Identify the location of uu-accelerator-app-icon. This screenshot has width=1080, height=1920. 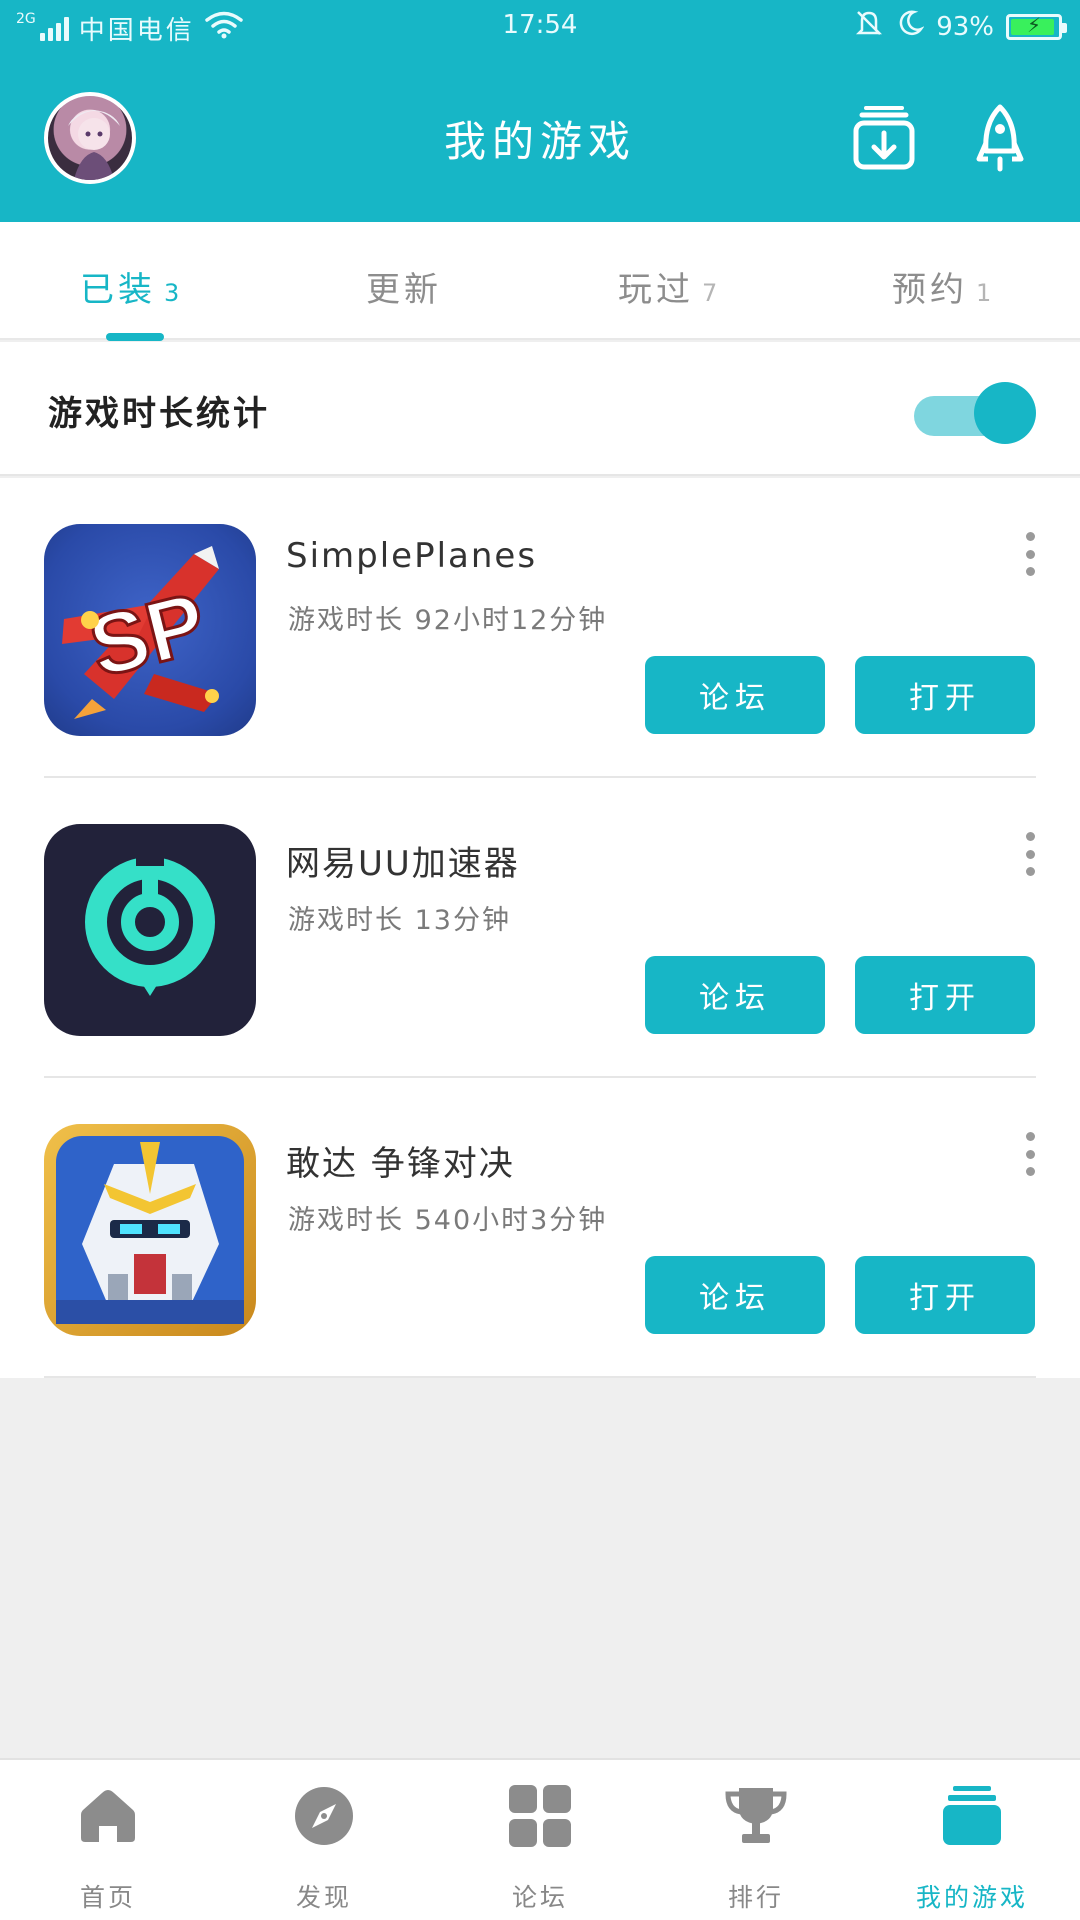
(150, 930).